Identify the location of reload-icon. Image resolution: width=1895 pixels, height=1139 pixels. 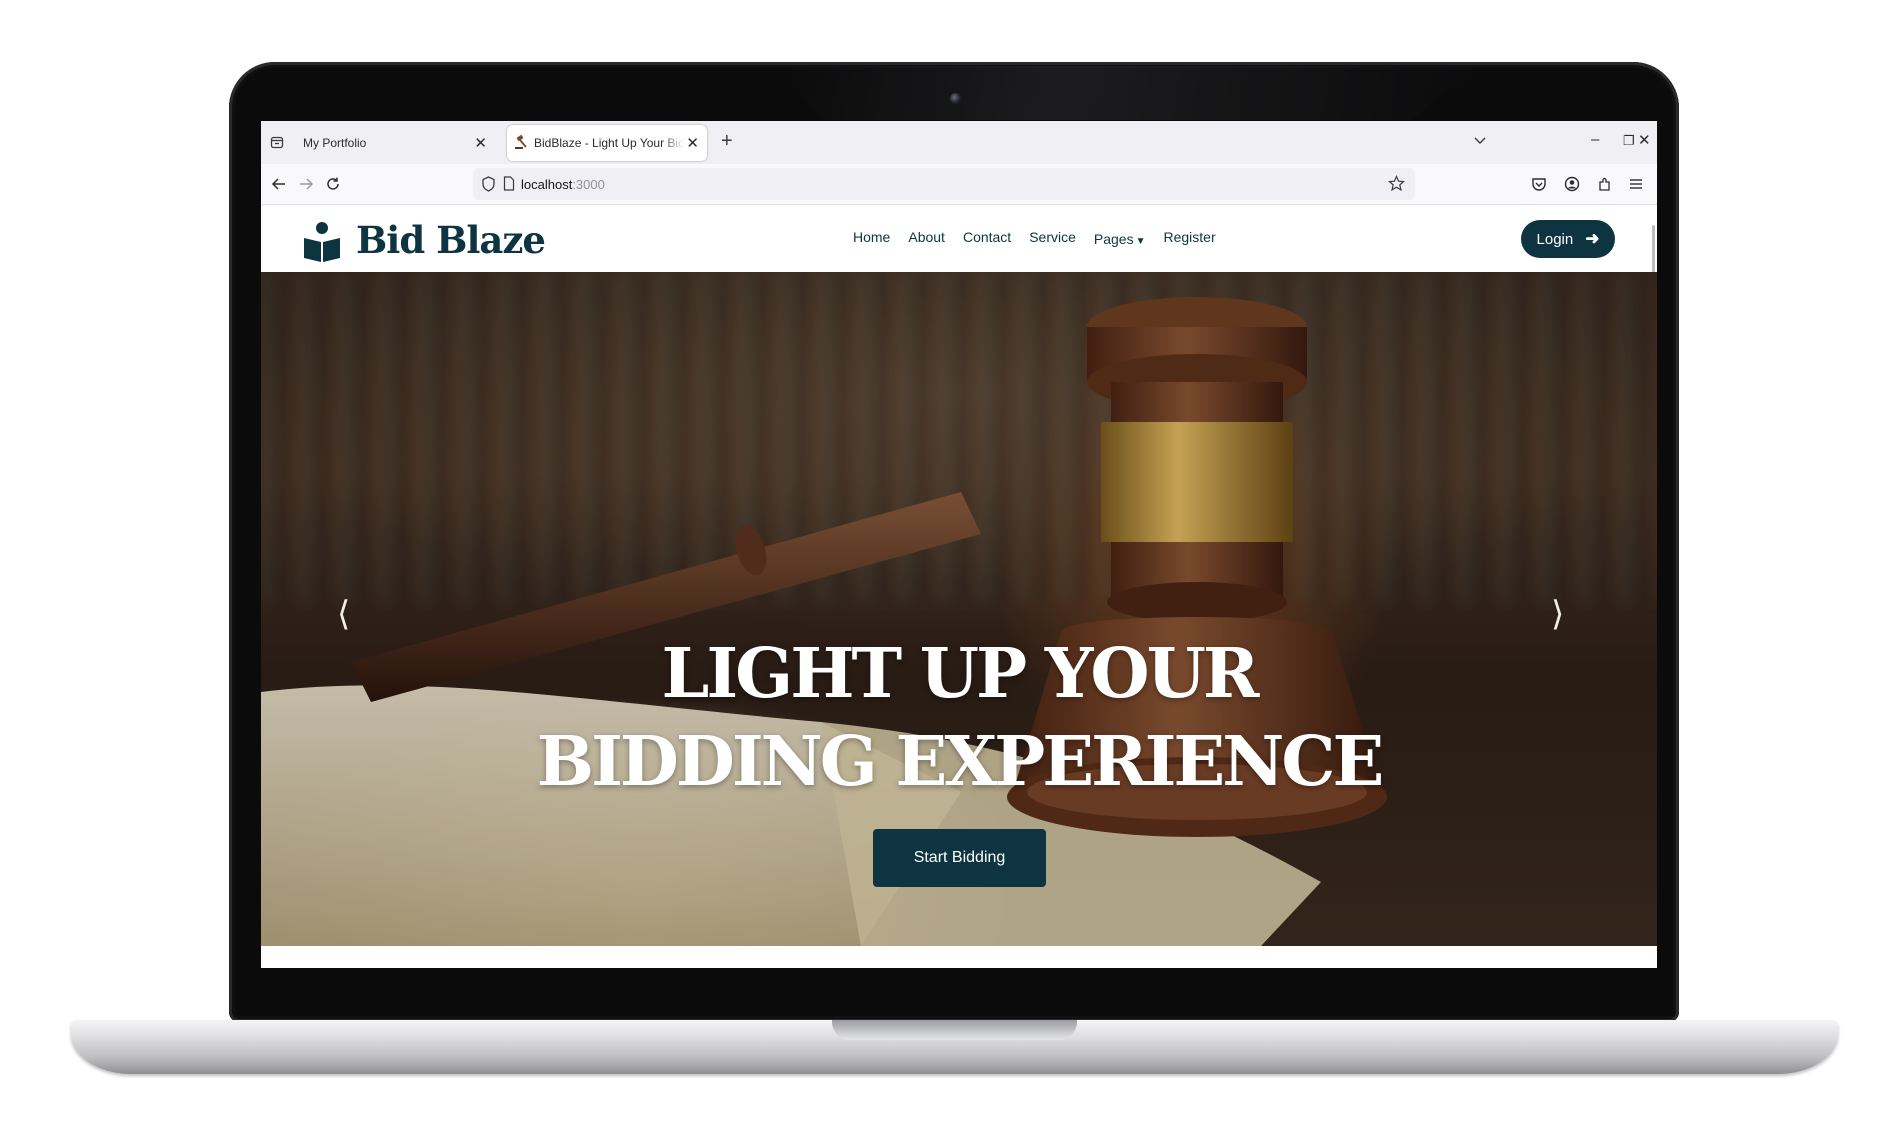
(333, 184).